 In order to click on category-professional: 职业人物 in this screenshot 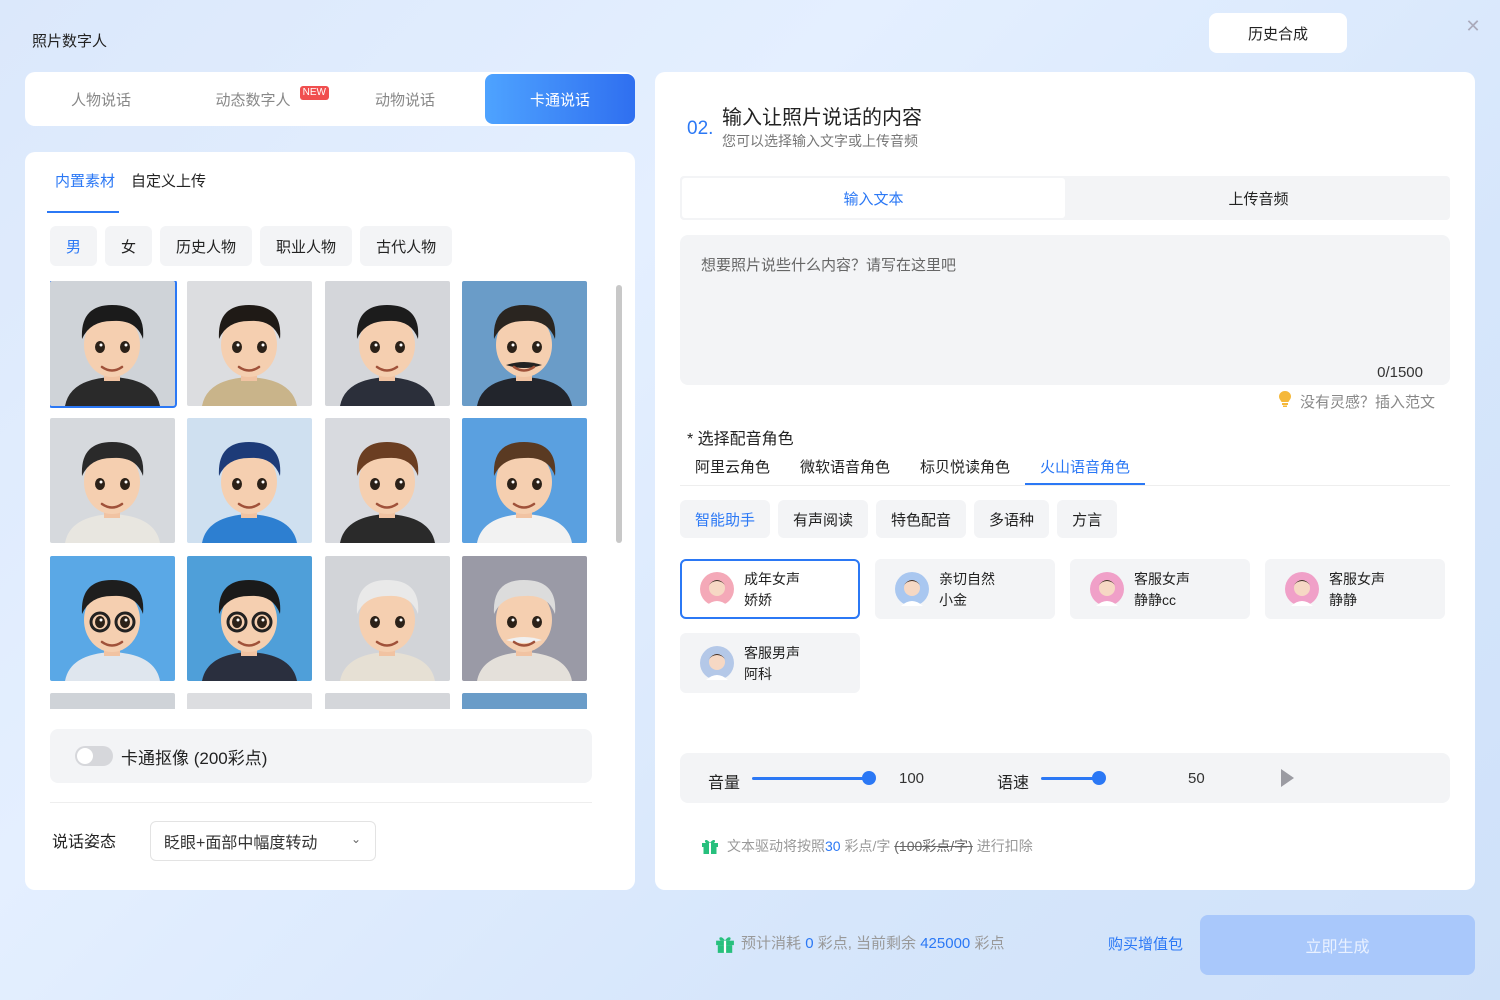, I will do `click(306, 246)`.